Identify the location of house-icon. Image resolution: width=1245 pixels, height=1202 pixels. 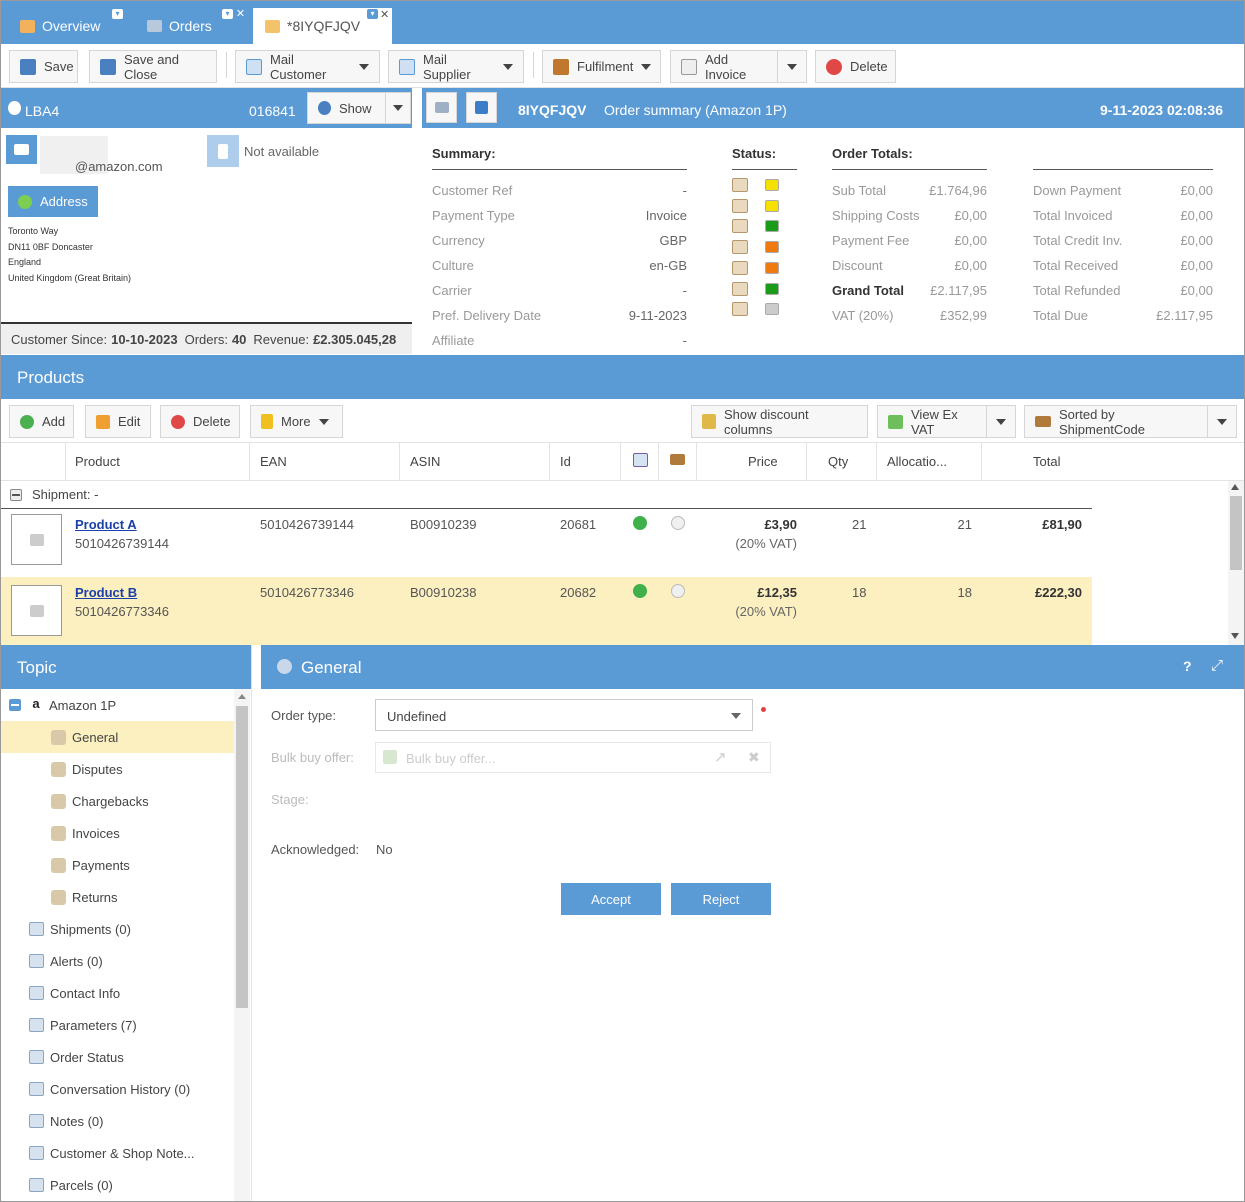
(740, 185).